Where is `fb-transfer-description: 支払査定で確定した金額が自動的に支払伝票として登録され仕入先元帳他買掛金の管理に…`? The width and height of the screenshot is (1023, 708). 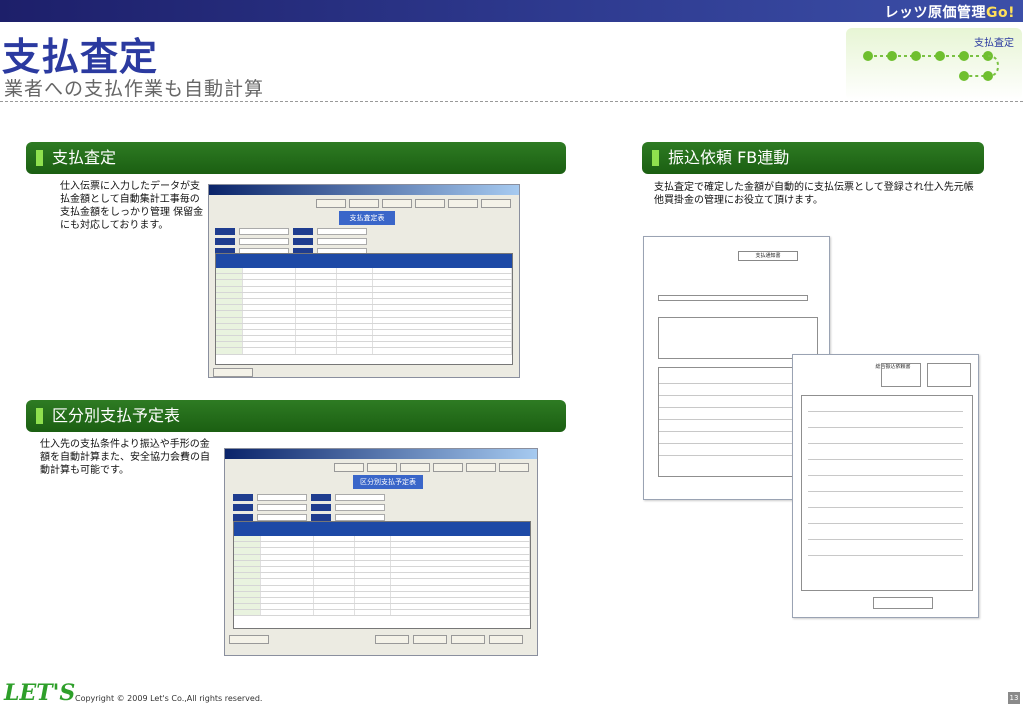 fb-transfer-description: 支払査定で確定した金額が自動的に支払伝票として登録され仕入先元帳他買掛金の管理に… is located at coordinates (814, 194).